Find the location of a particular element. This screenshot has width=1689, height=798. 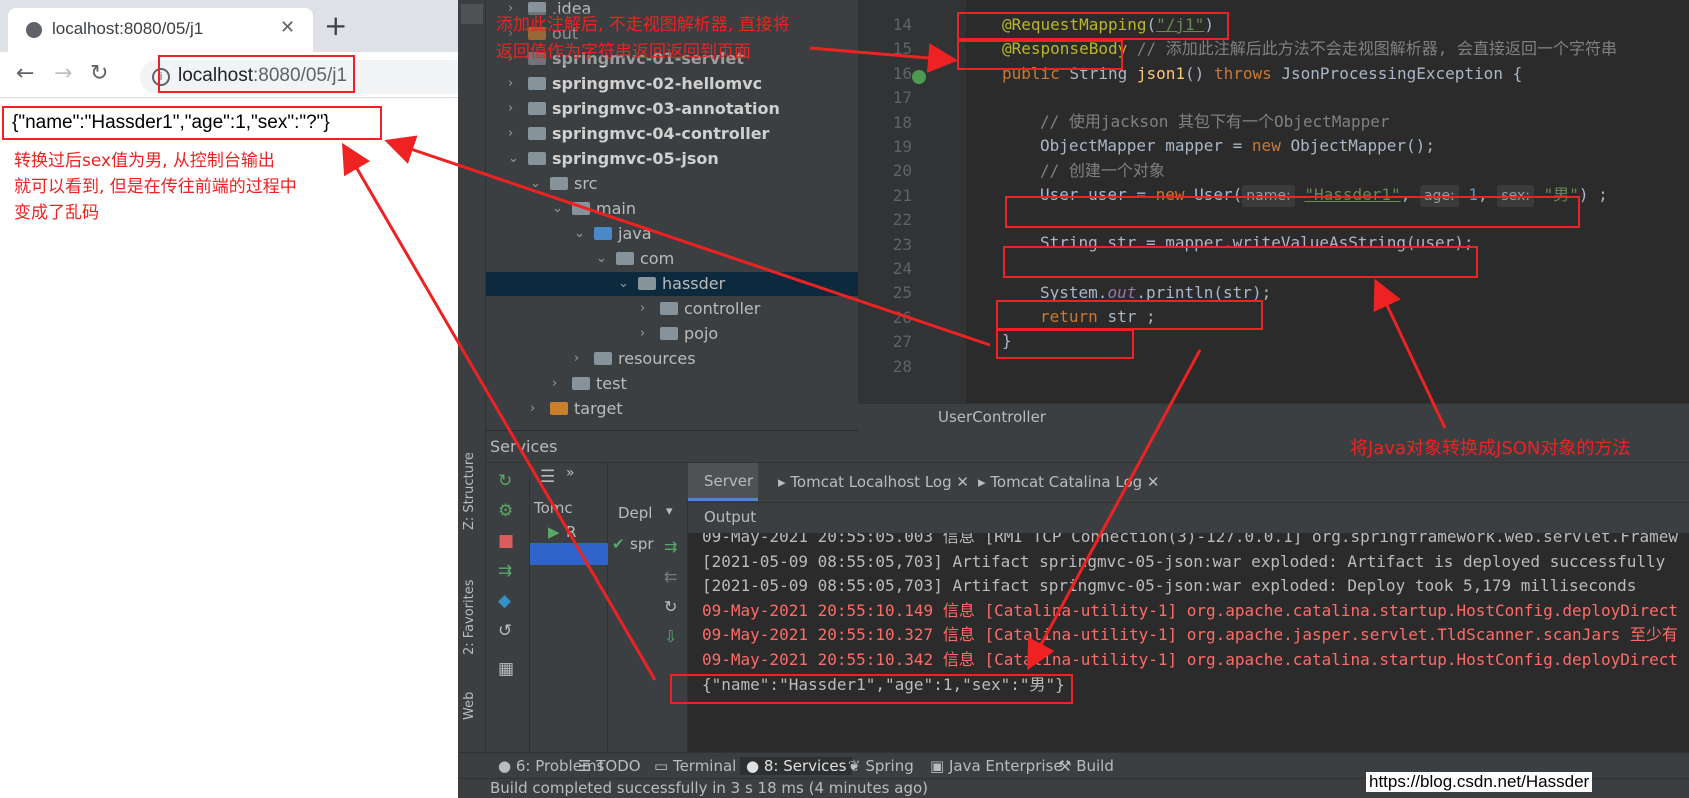

arrow-return-to-console is located at coordinates (1114, 510).